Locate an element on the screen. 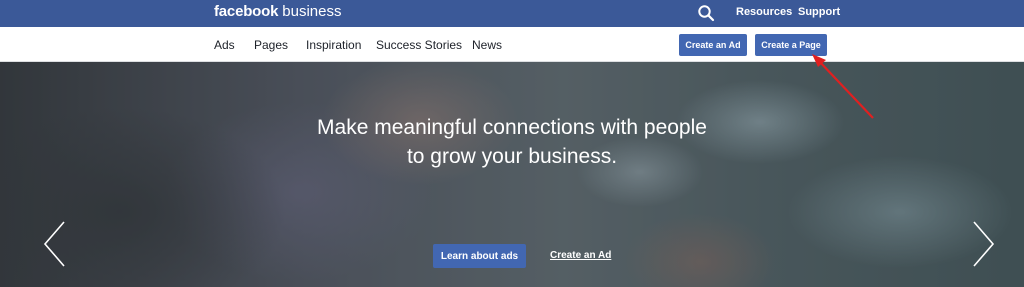 This screenshot has width=1024, height=287. search-icon is located at coordinates (706, 13).